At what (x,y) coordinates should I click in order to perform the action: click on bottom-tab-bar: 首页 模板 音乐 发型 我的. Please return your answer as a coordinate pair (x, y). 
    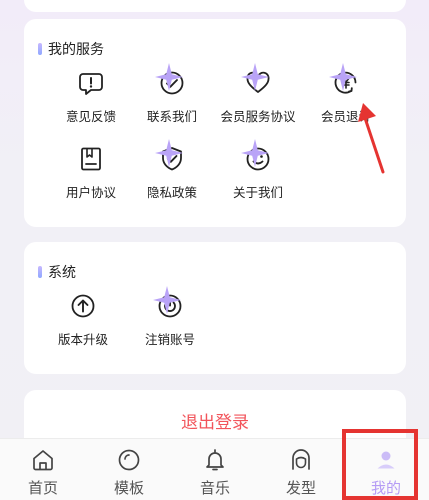
    Looking at the image, I should click on (214, 469).